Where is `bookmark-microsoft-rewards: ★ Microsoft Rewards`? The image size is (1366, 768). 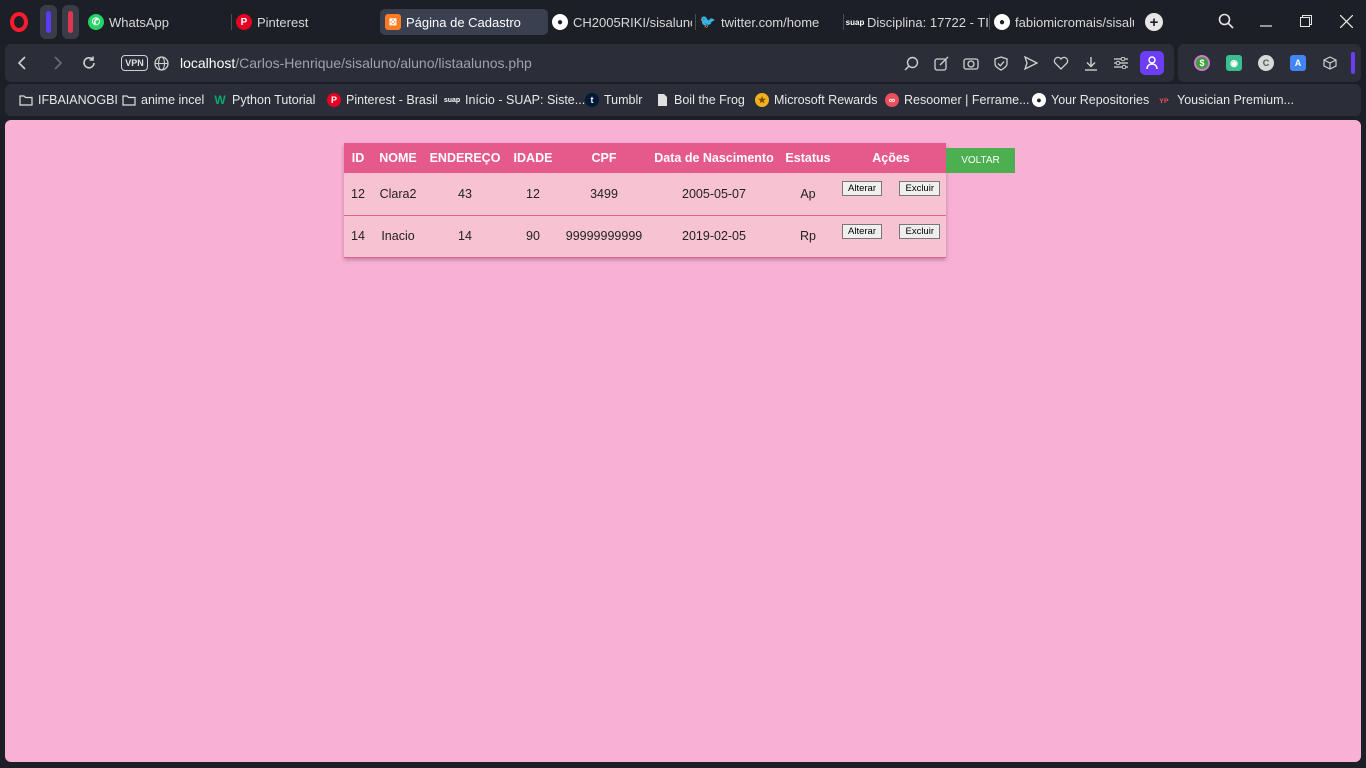 bookmark-microsoft-rewards: ★ Microsoft Rewards is located at coordinates (816, 100).